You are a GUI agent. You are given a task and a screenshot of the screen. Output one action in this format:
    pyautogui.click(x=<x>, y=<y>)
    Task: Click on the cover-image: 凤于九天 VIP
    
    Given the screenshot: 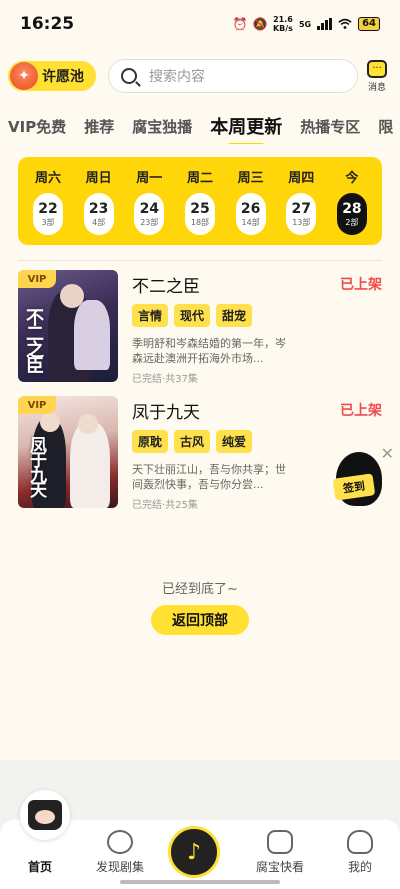 What is the action you would take?
    pyautogui.click(x=68, y=452)
    